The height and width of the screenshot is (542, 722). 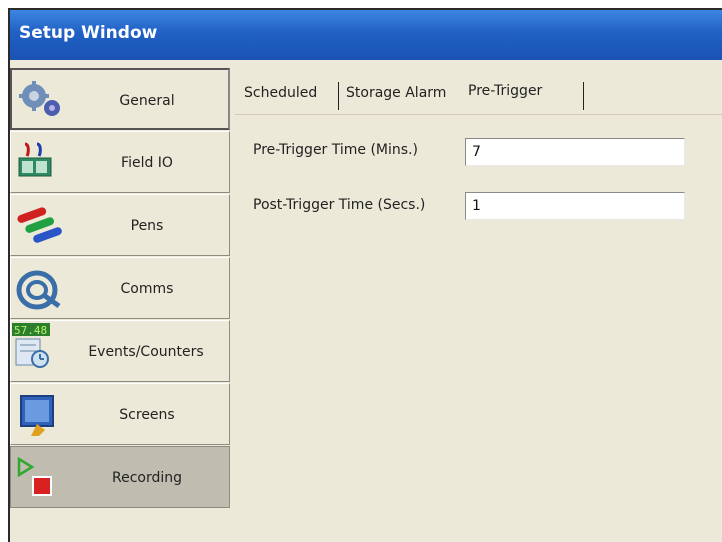 I want to click on sidebar-item-screens: Screens, so click(x=120, y=414).